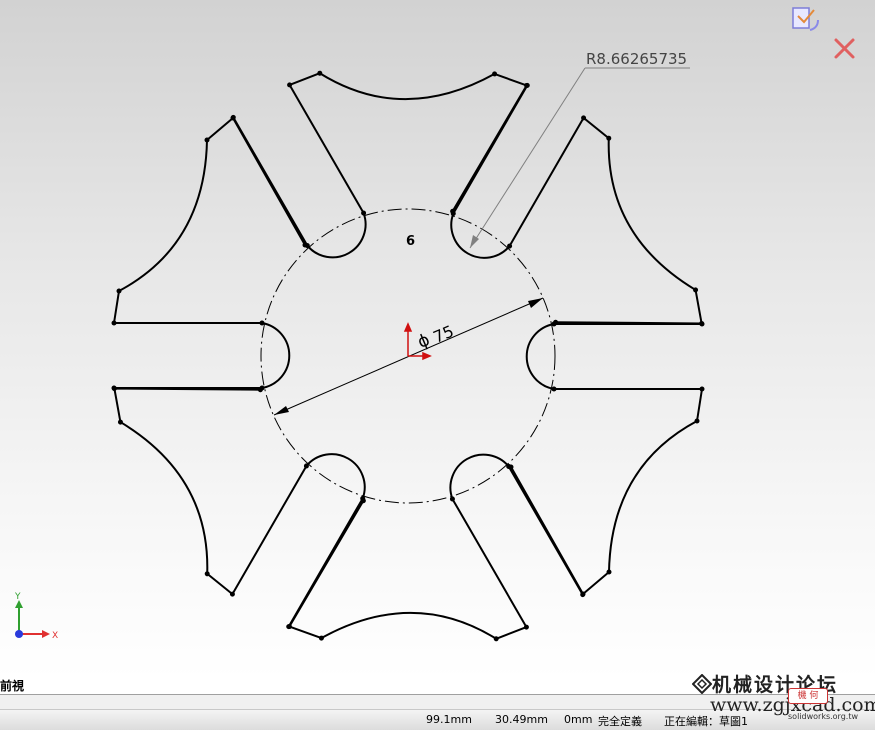 The height and width of the screenshot is (730, 875). I want to click on radius-dimension: R8.66265735, so click(579, 149).